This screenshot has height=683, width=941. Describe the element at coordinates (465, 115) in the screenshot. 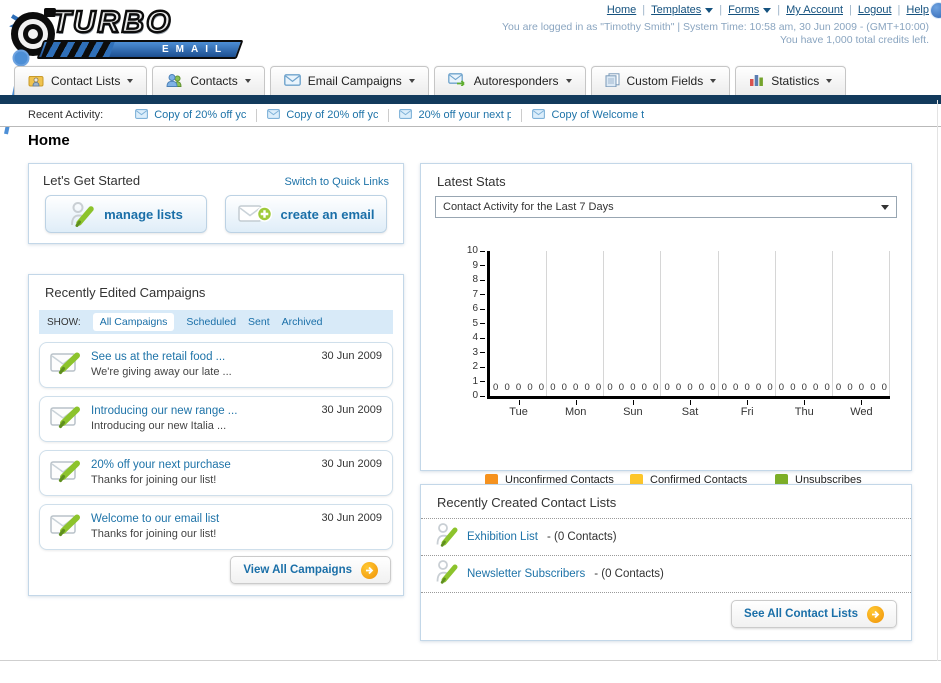

I see `recent-activity-item-label: 20% off your next p` at that location.